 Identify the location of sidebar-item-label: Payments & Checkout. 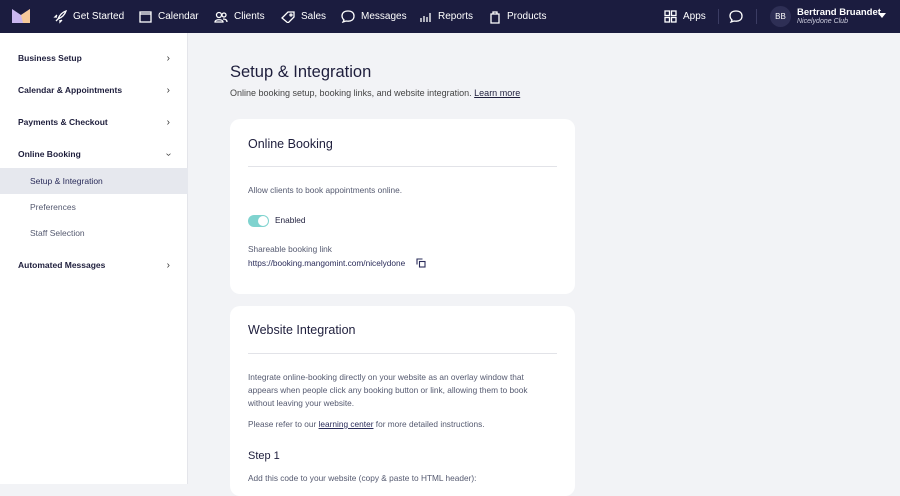
(63, 122).